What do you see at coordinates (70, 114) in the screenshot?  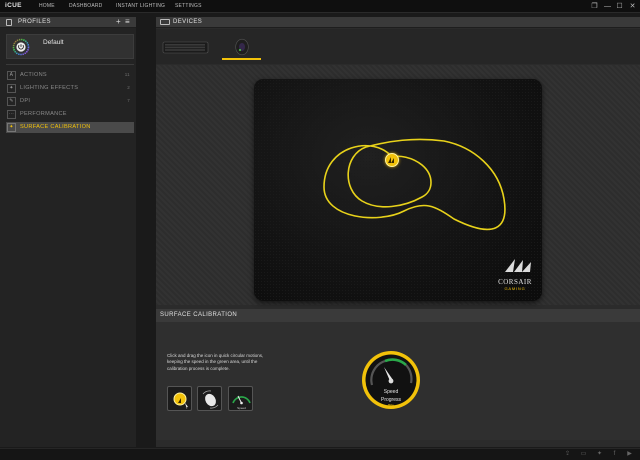 I see `sidebar-item-performance: ⋯ PERFORMANCE` at bounding box center [70, 114].